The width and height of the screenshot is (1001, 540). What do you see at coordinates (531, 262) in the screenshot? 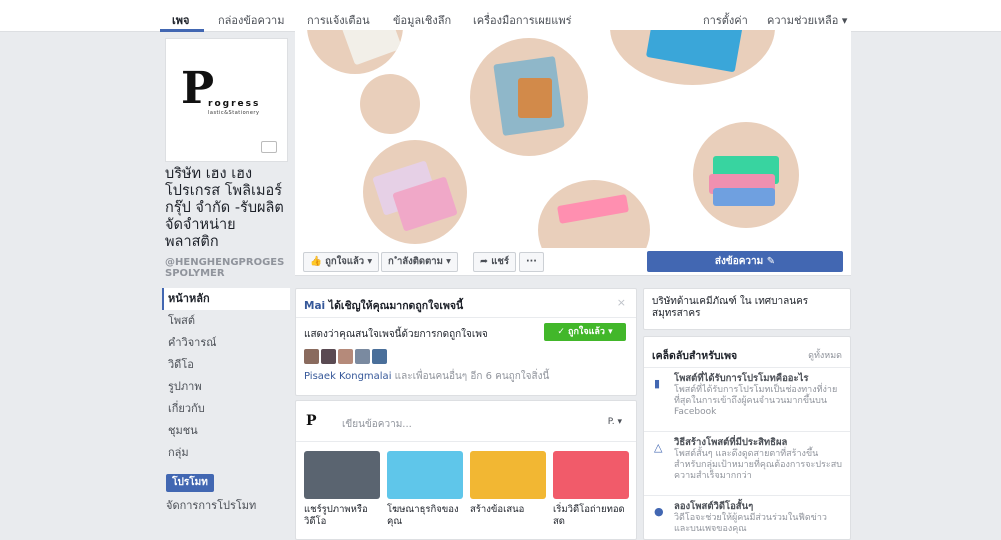
I see `more-button: ···` at bounding box center [531, 262].